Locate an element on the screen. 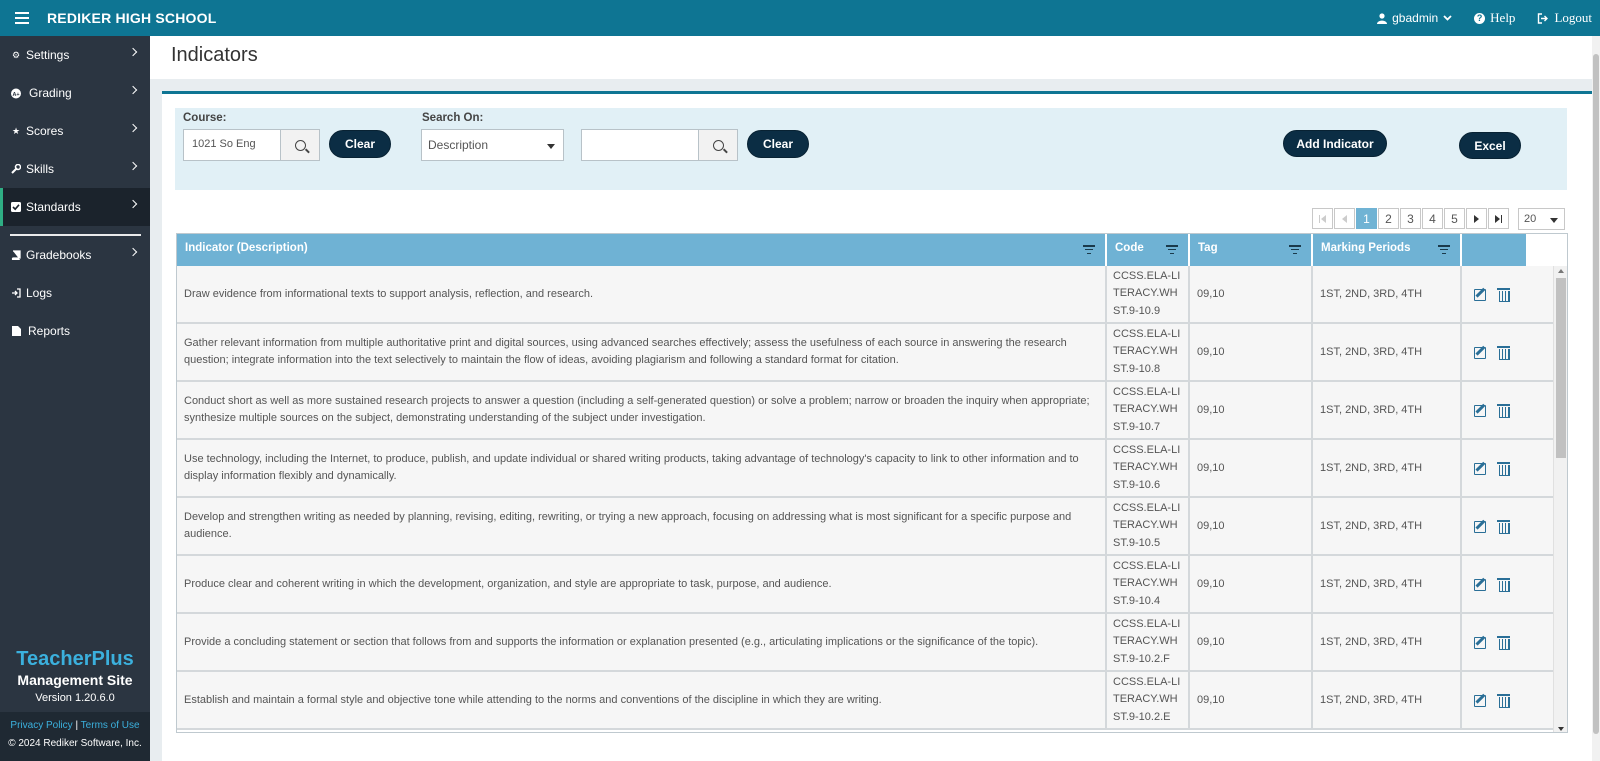  sidebar-item-label: Logs is located at coordinates (39, 293).